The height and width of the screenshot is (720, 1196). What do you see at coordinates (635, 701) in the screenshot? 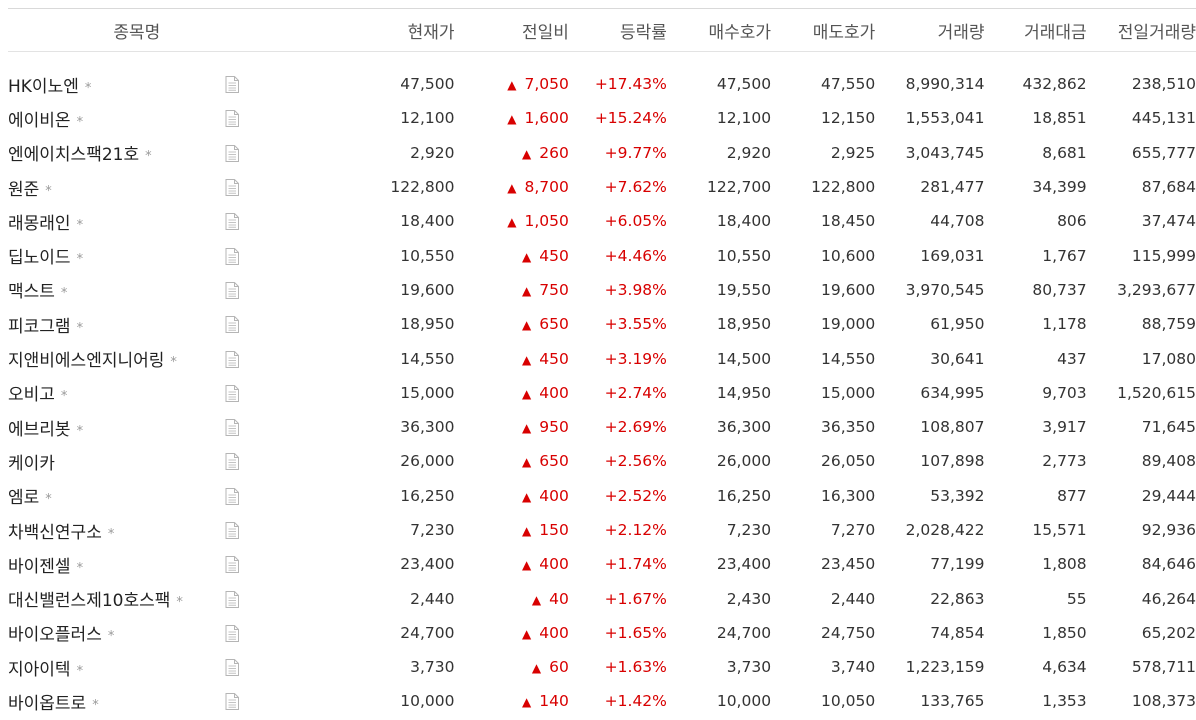
I see `rate-cell: +1.42%` at bounding box center [635, 701].